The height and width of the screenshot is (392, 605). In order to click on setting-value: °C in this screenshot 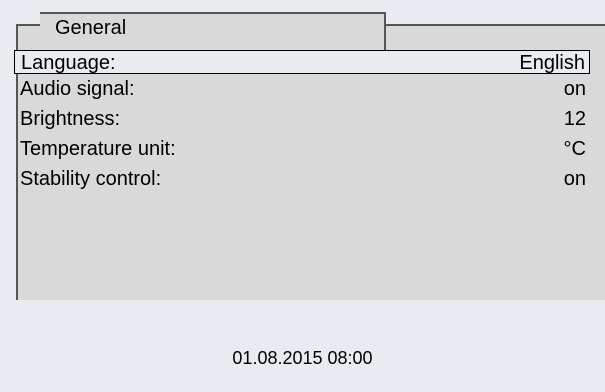, I will do `click(574, 149)`.